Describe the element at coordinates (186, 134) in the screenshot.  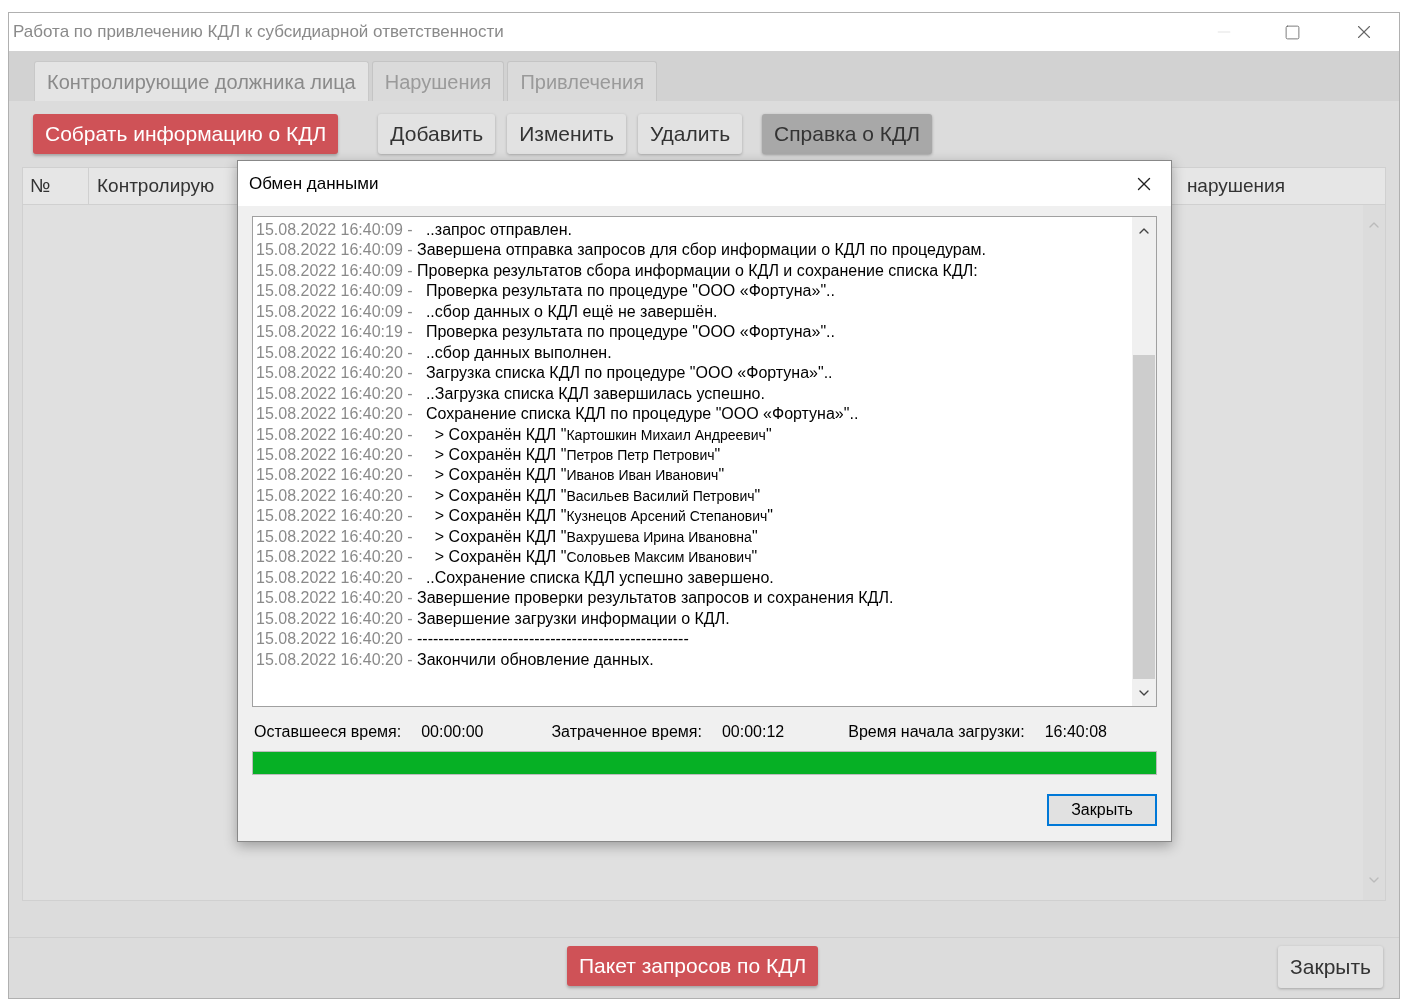
I see `collect-button: Собрать информацию о КДЛ` at that location.